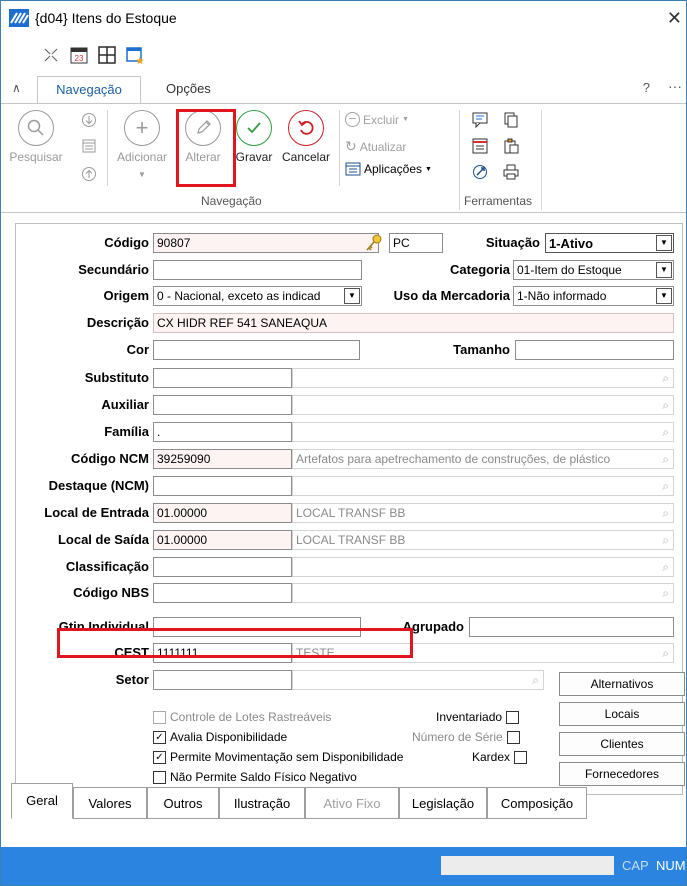 The height and width of the screenshot is (886, 687). I want to click on setor-input, so click(222, 680).